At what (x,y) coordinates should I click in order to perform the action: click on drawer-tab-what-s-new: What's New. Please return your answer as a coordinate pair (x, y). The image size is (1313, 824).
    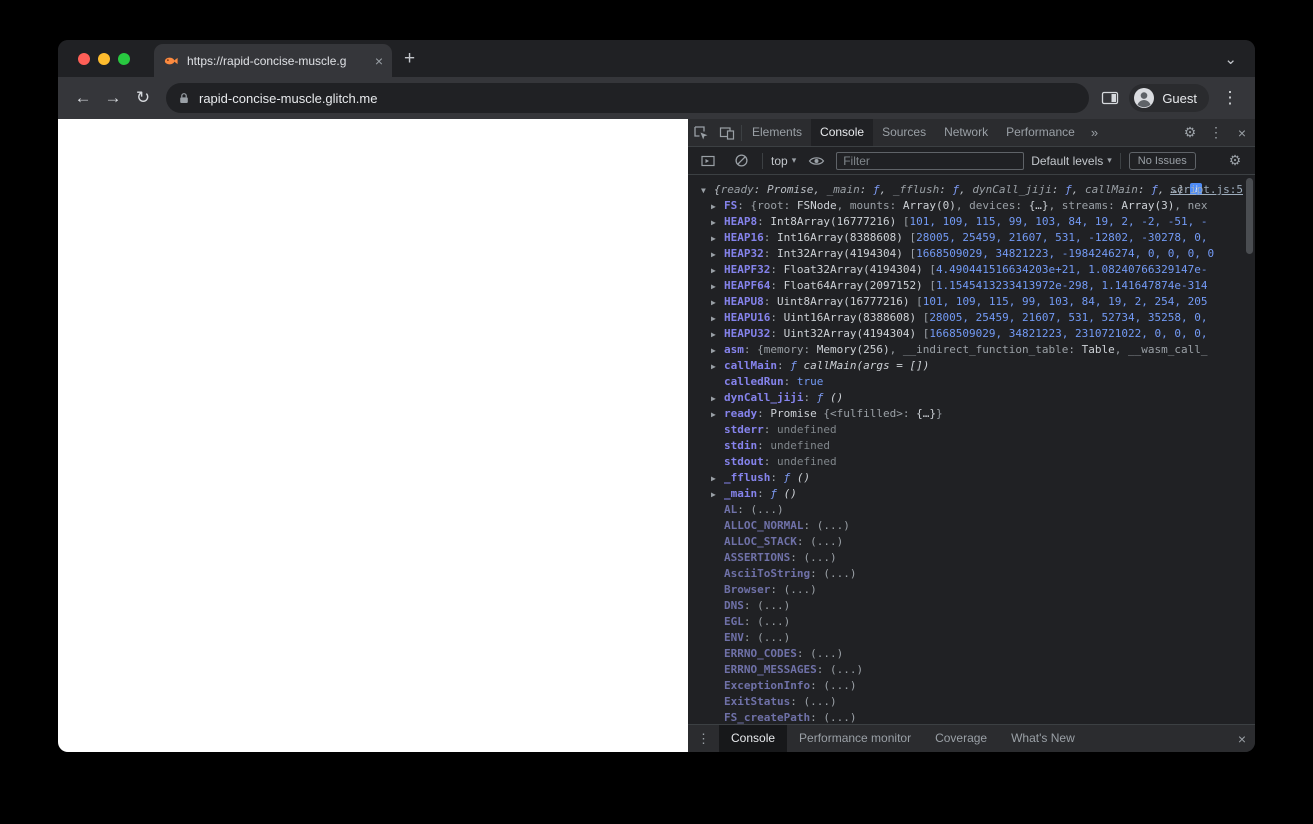
    Looking at the image, I should click on (1043, 738).